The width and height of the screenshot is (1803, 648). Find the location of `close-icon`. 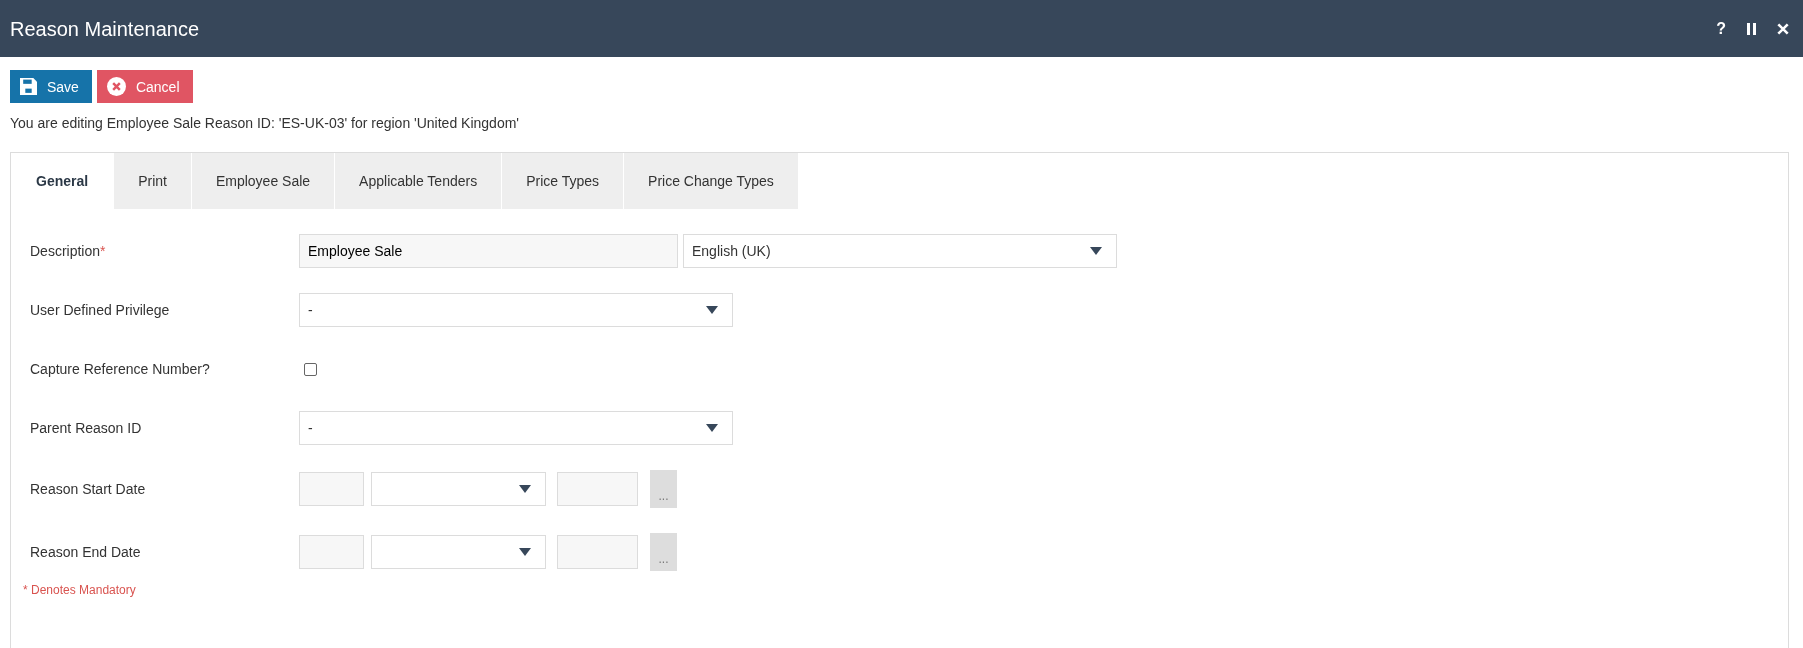

close-icon is located at coordinates (1783, 28).